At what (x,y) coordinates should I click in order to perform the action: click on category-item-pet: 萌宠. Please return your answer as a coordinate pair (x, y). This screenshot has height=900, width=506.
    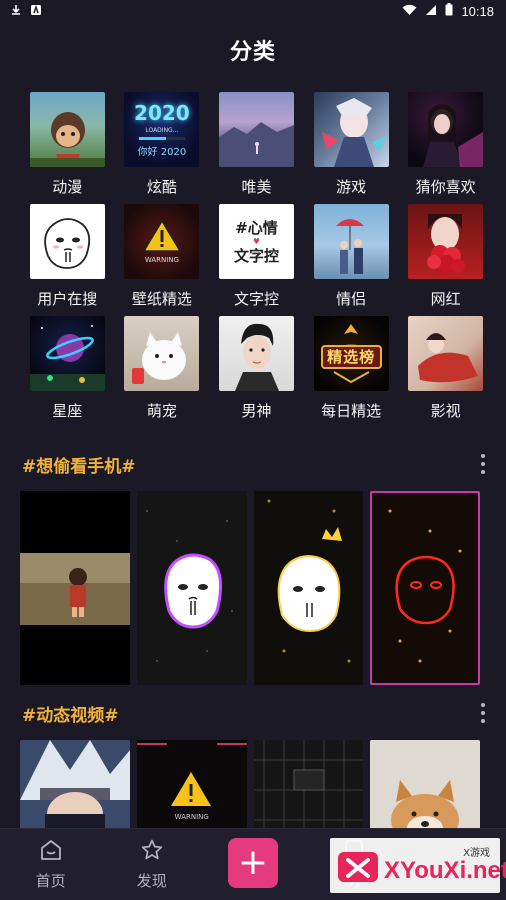
    Looking at the image, I should click on (162, 368).